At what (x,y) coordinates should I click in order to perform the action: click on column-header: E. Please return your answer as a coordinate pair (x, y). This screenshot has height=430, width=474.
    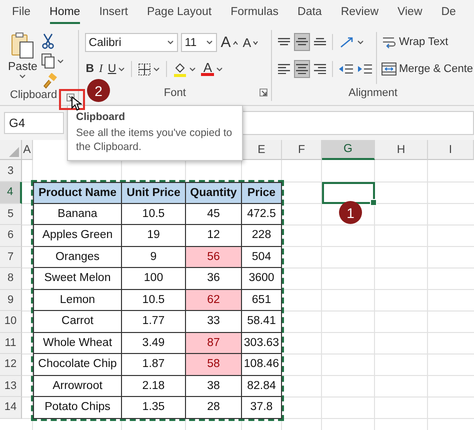
    Looking at the image, I should click on (262, 150).